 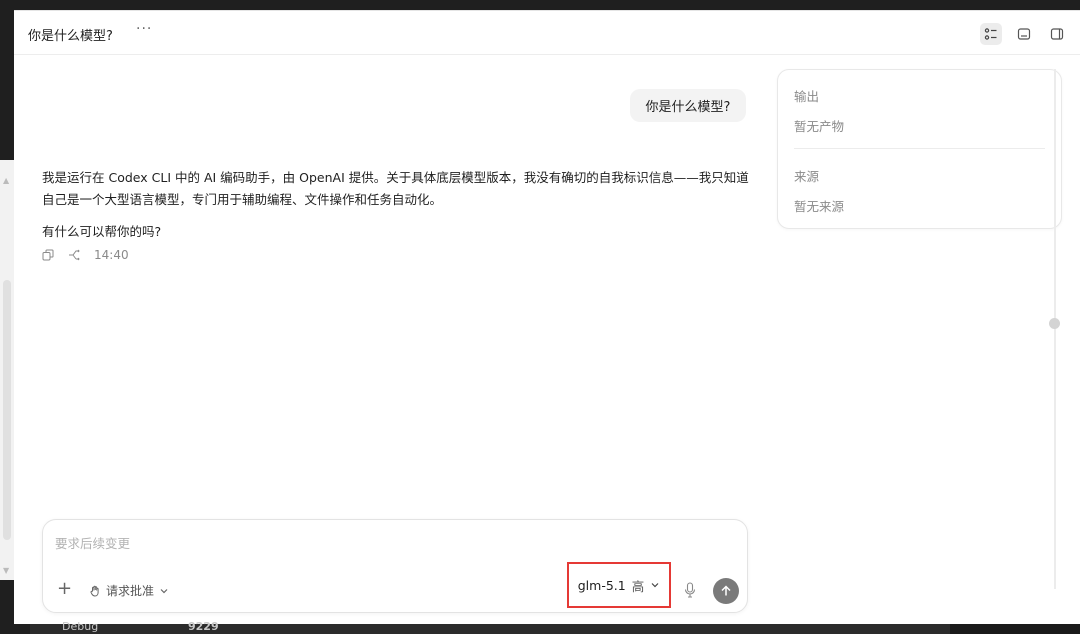 What do you see at coordinates (48, 255) in the screenshot?
I see `copy-icon` at bounding box center [48, 255].